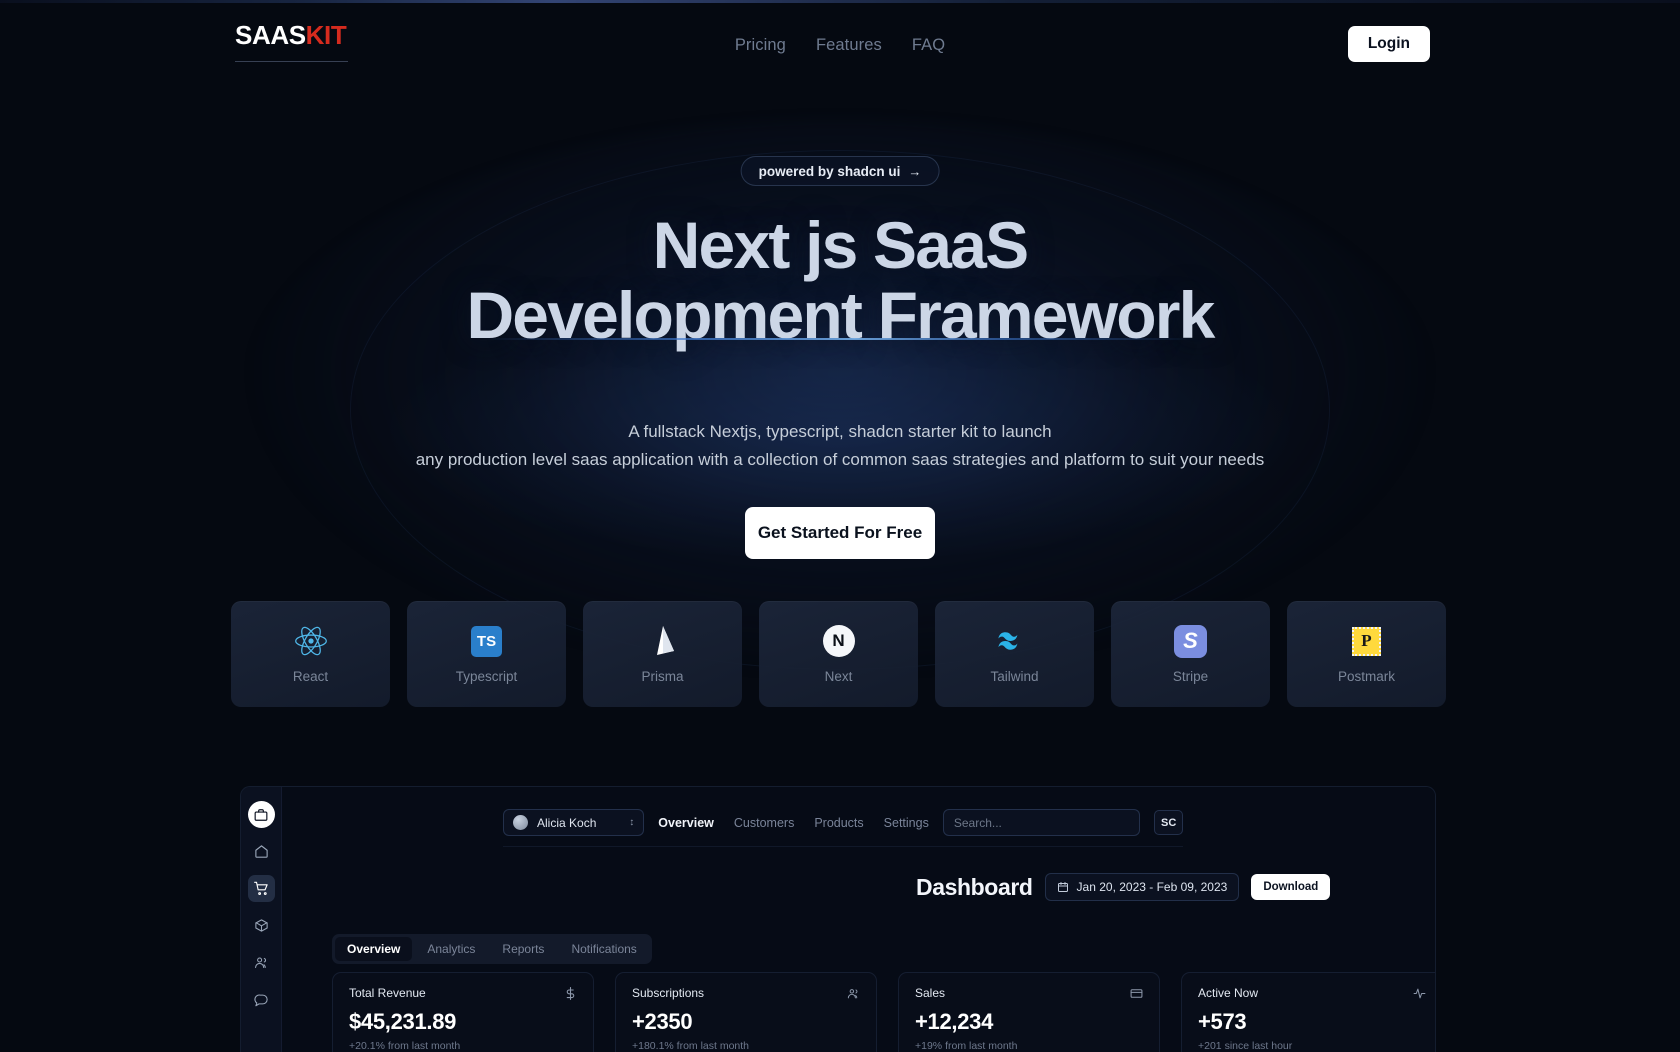 The width and height of the screenshot is (1680, 1052). I want to click on stripe-icon: S, so click(1190, 641).